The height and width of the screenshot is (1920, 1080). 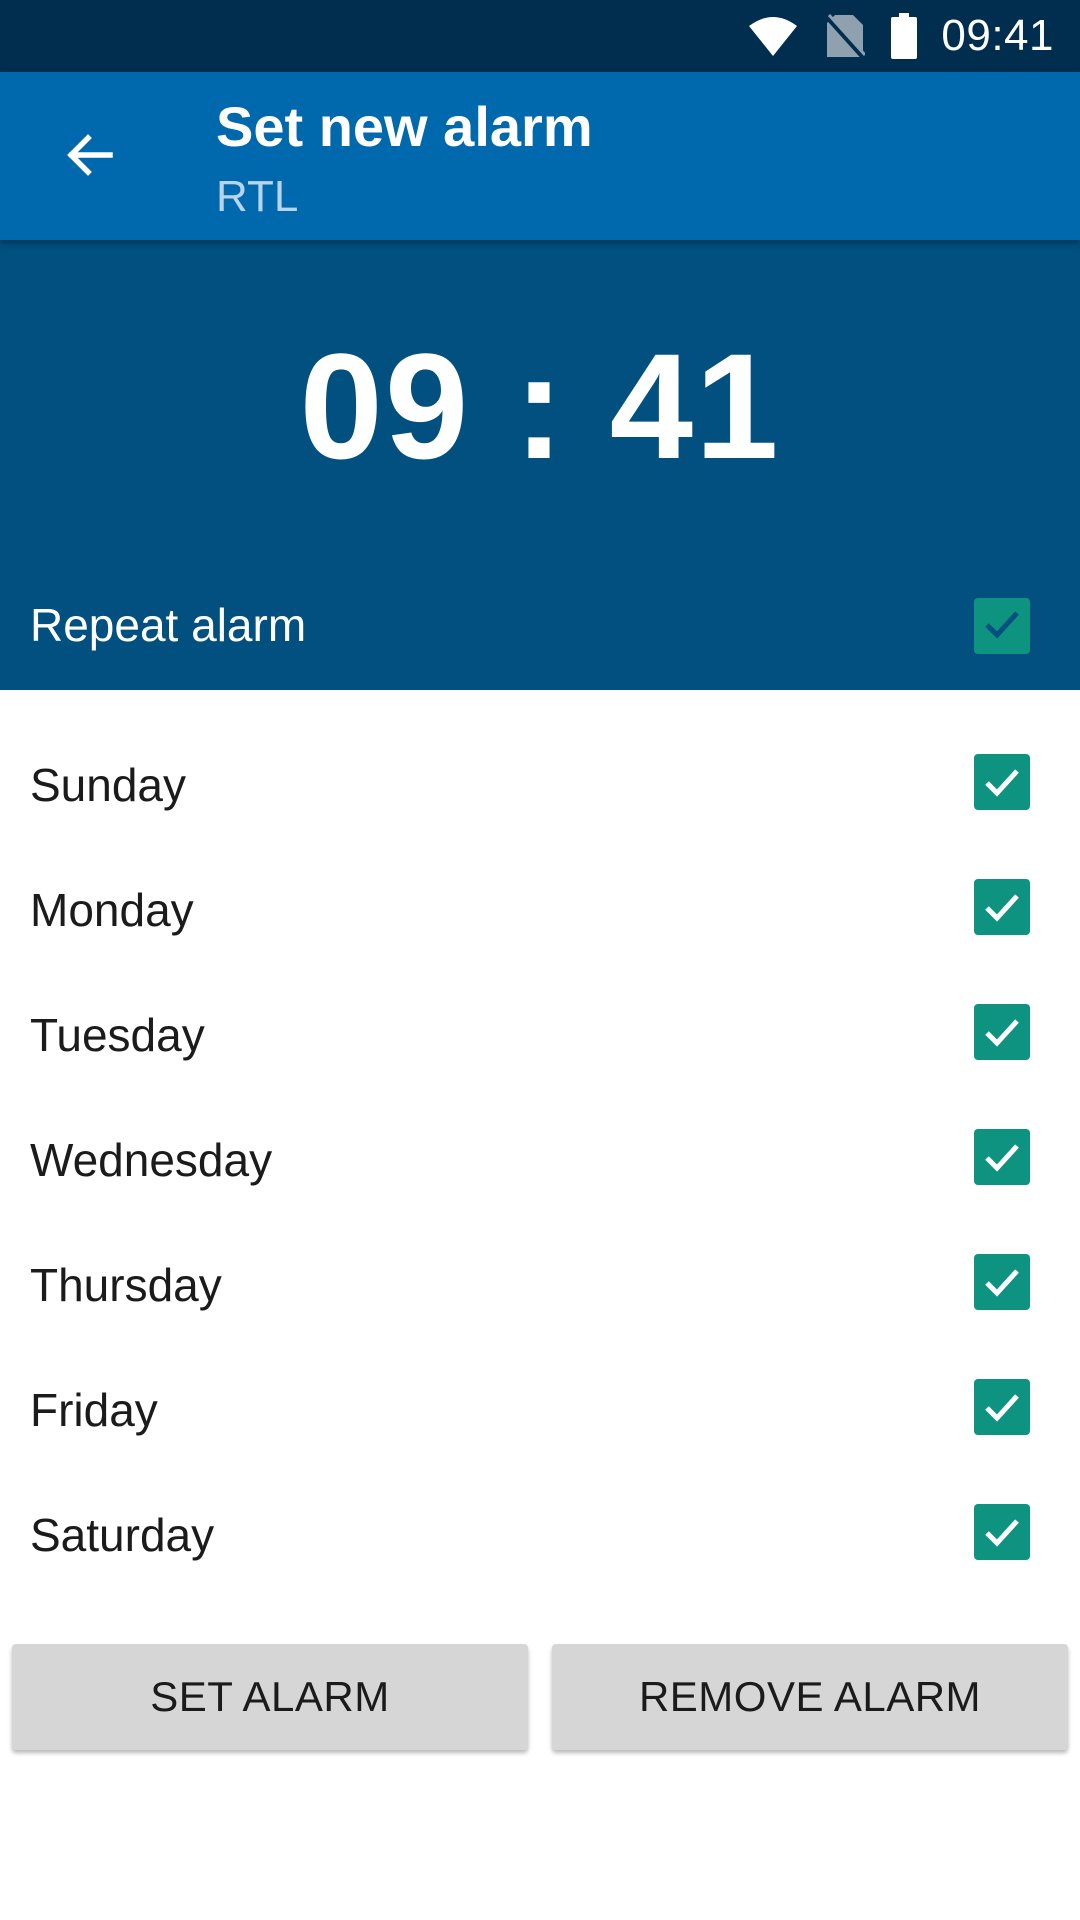 What do you see at coordinates (384, 406) in the screenshot?
I see `alarm-hour: 09` at bounding box center [384, 406].